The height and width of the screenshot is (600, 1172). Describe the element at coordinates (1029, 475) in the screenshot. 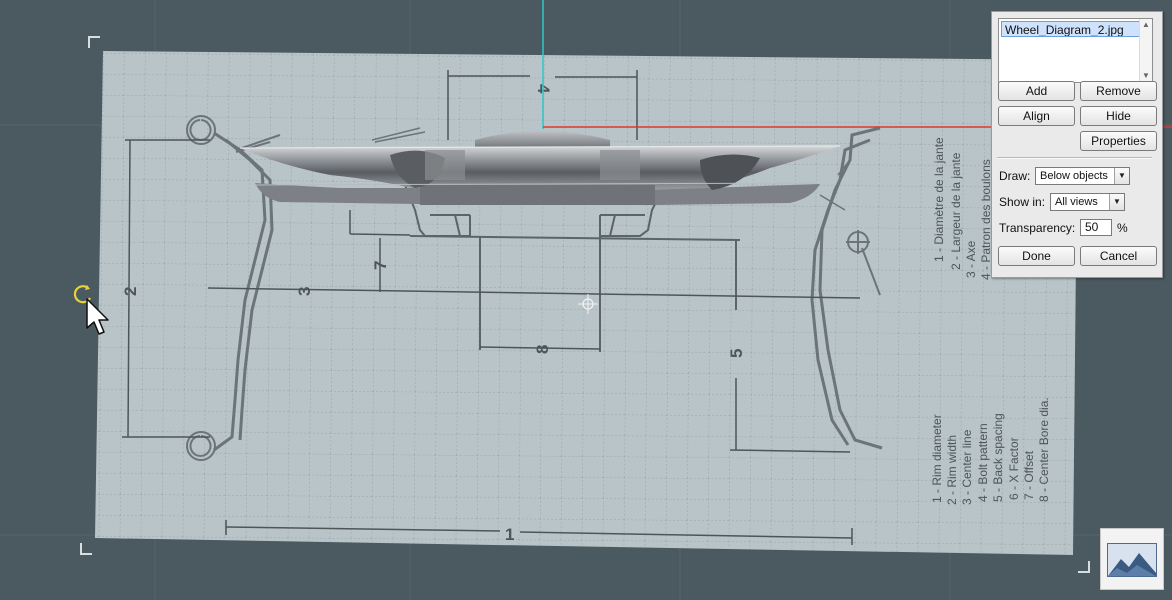

I see `legend-en-7: 7 - Offset` at that location.